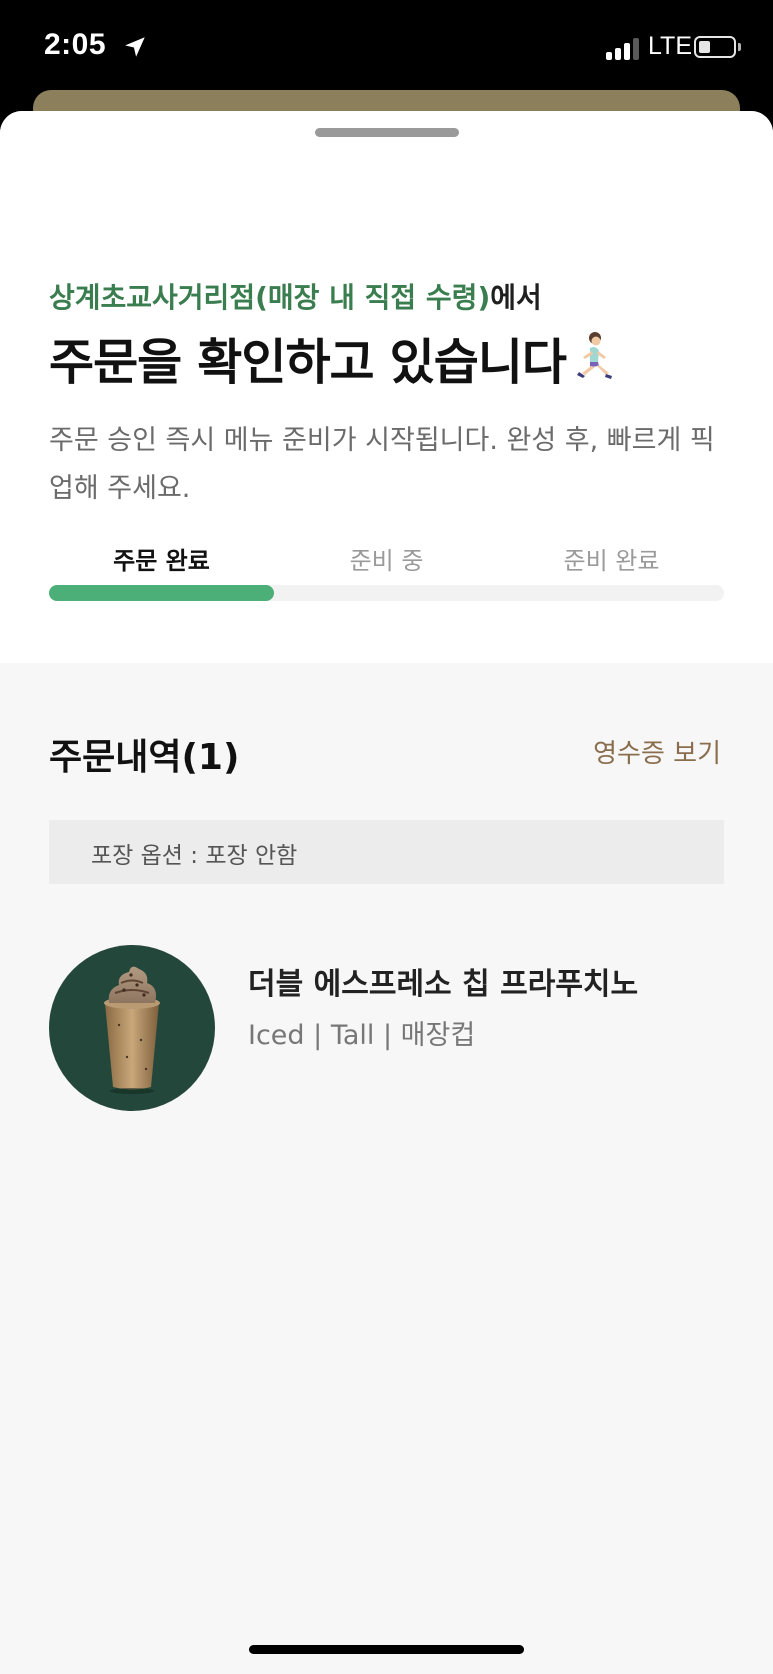  I want to click on step-preparing: 준비 중, so click(386, 561).